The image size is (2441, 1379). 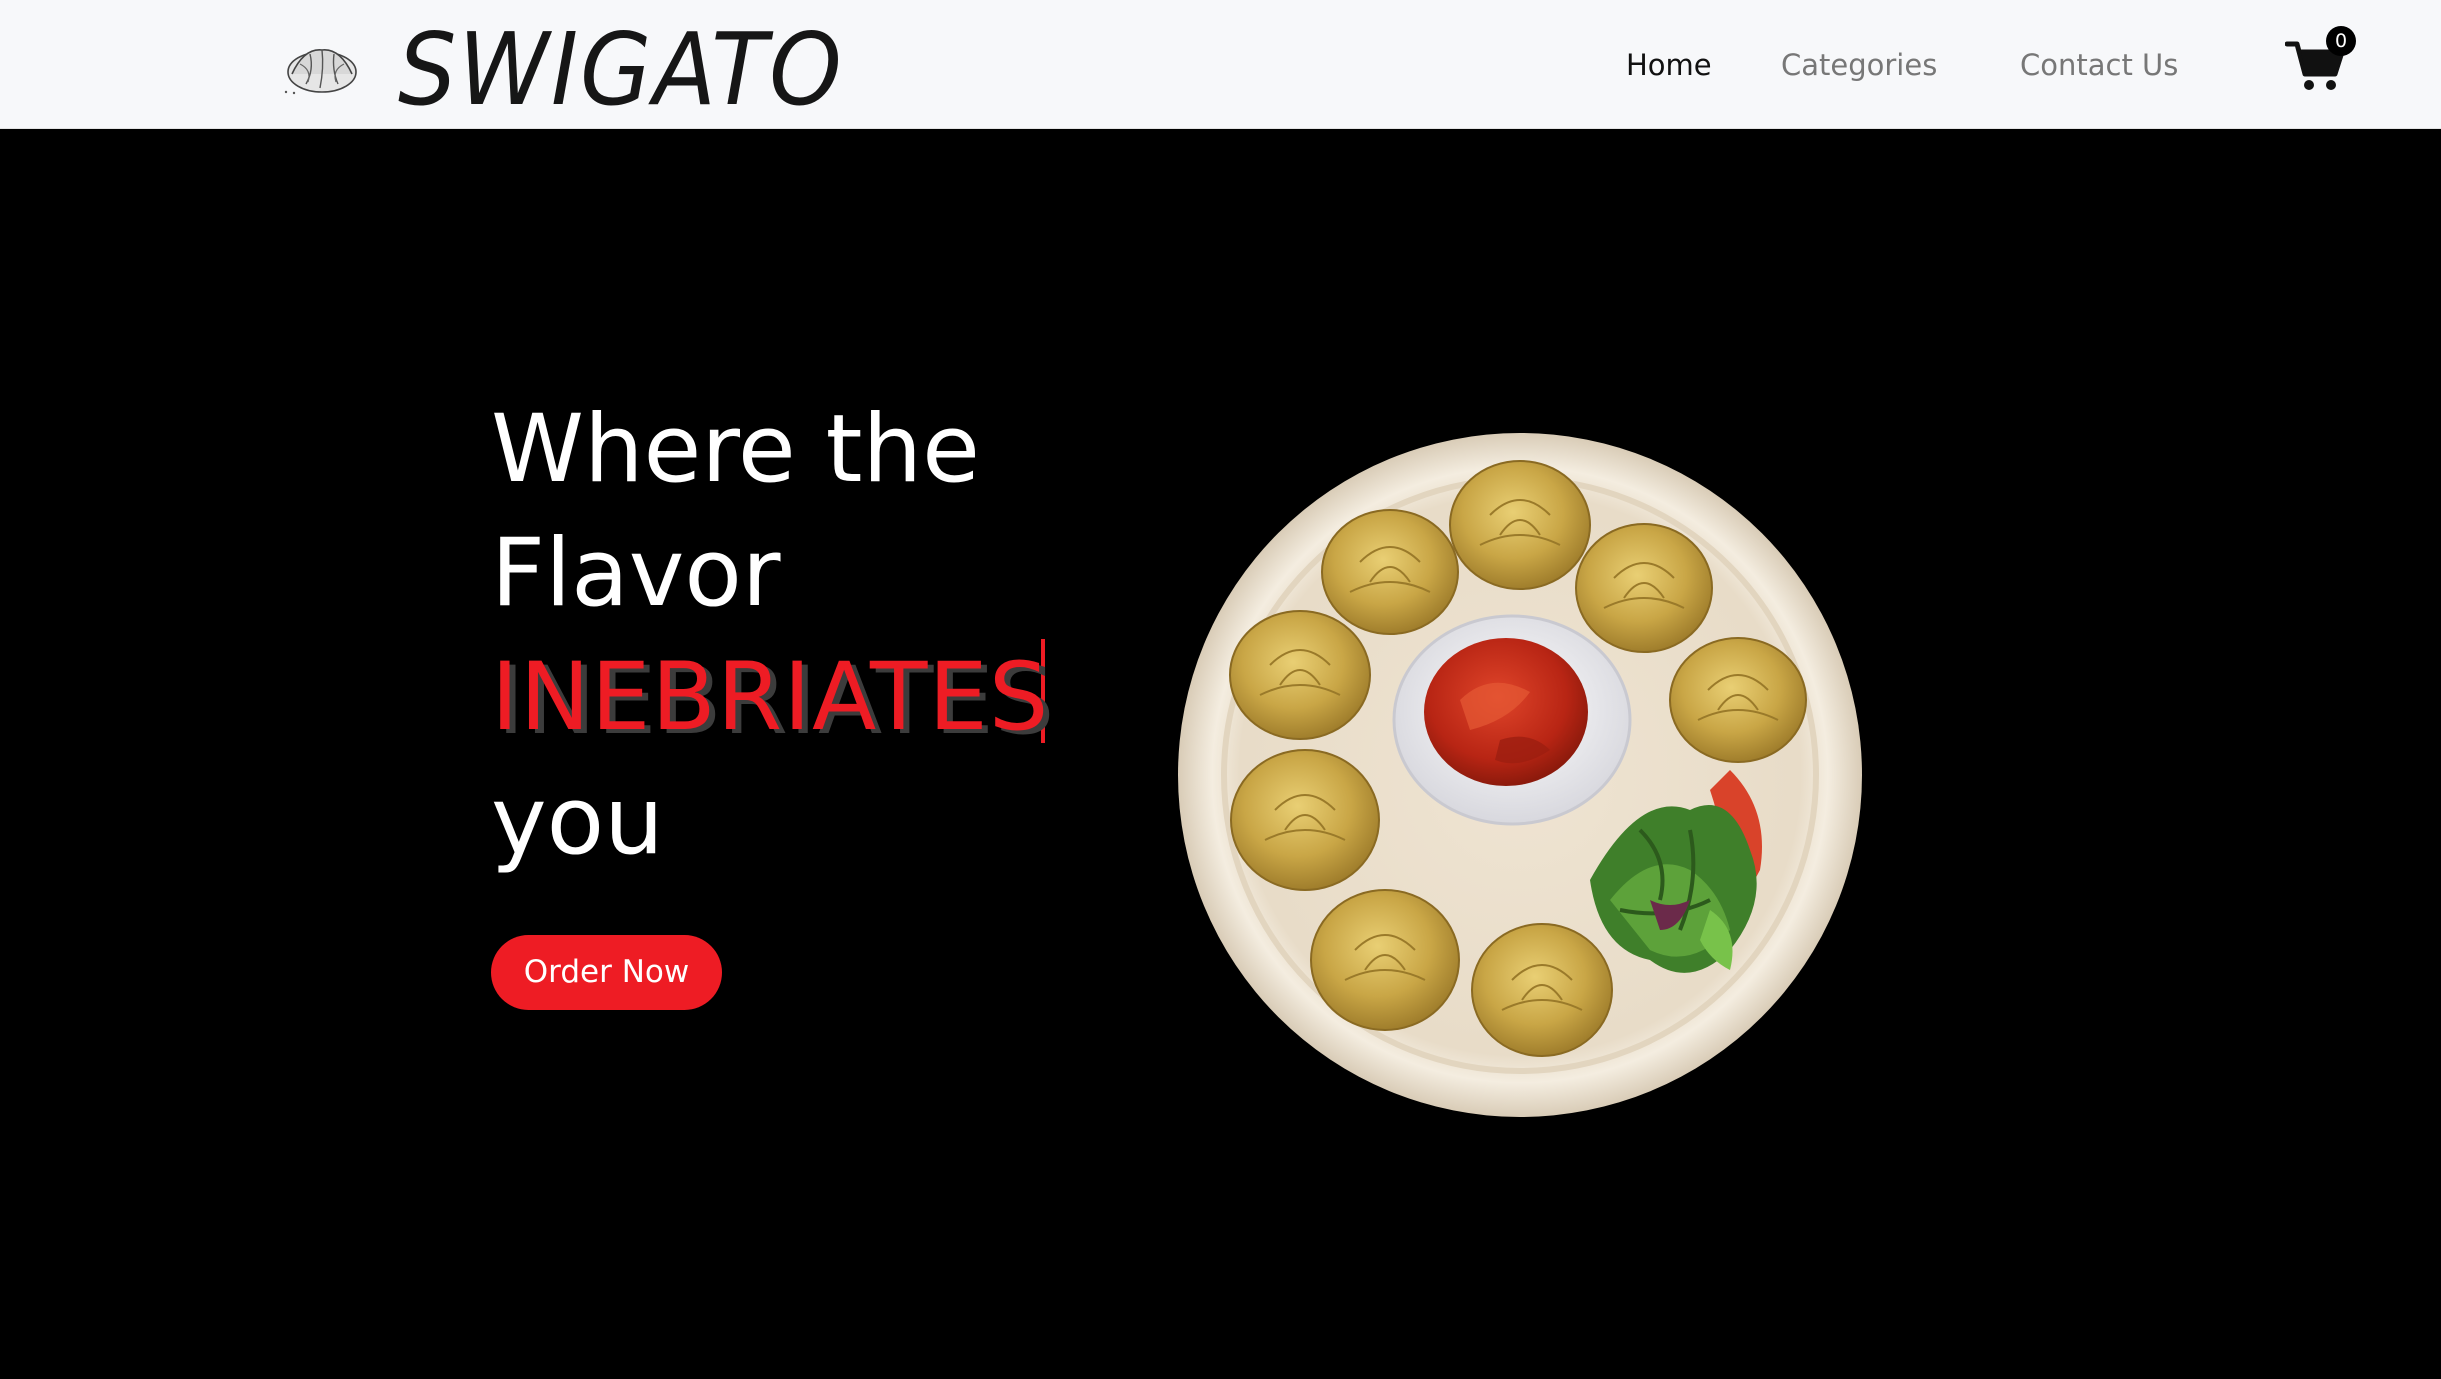 What do you see at coordinates (1859, 65) in the screenshot?
I see `nav-categories: Categories` at bounding box center [1859, 65].